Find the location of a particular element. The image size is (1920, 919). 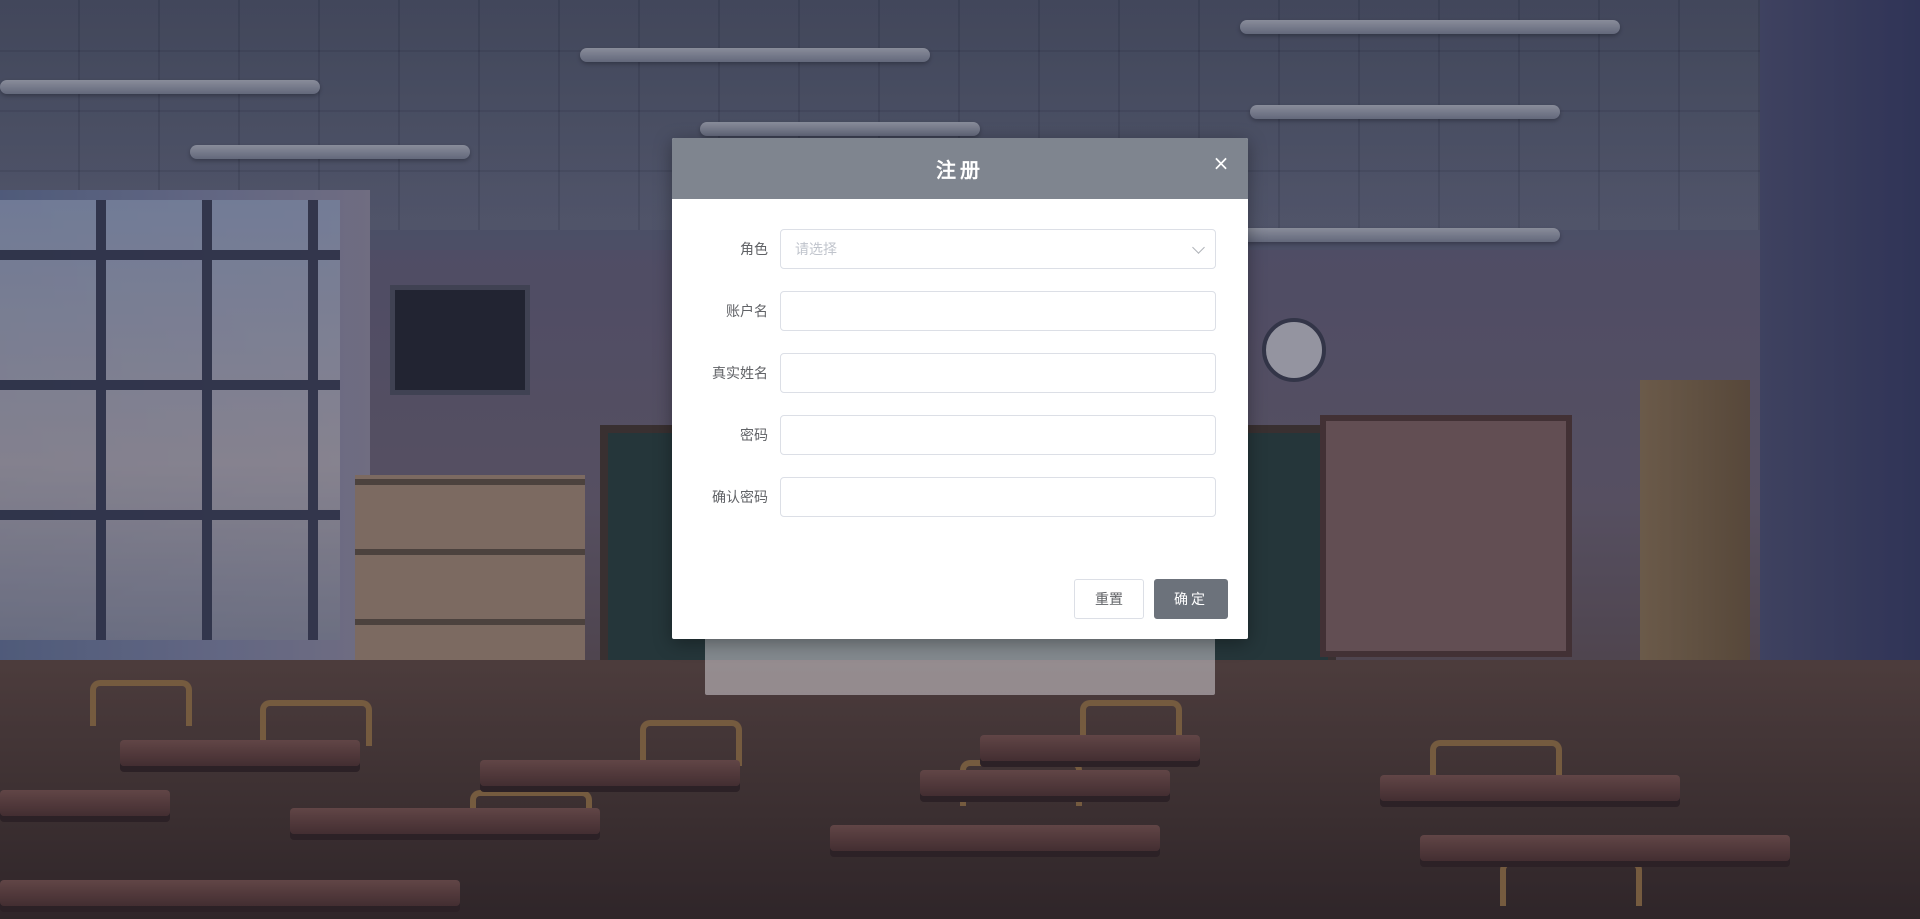

dialog-header: 注册 × is located at coordinates (960, 168).